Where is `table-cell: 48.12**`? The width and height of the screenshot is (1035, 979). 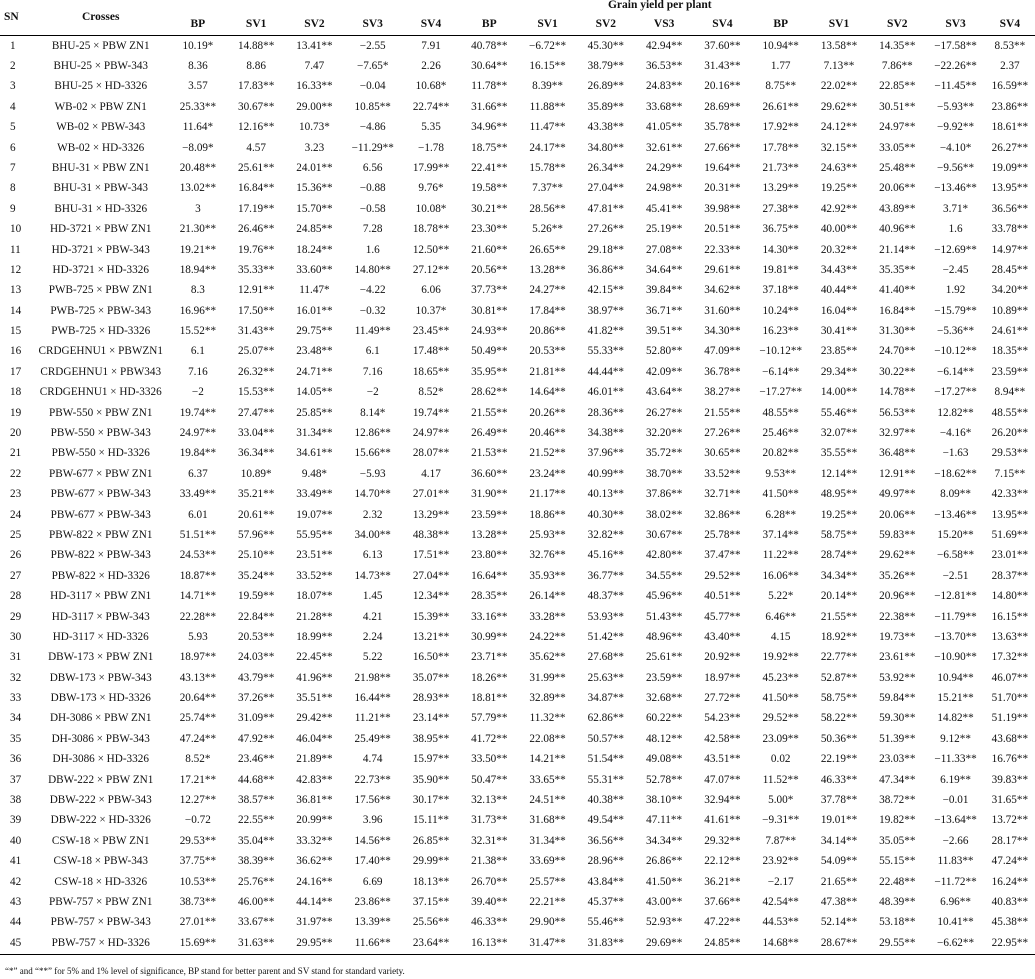 table-cell: 48.12** is located at coordinates (664, 738).